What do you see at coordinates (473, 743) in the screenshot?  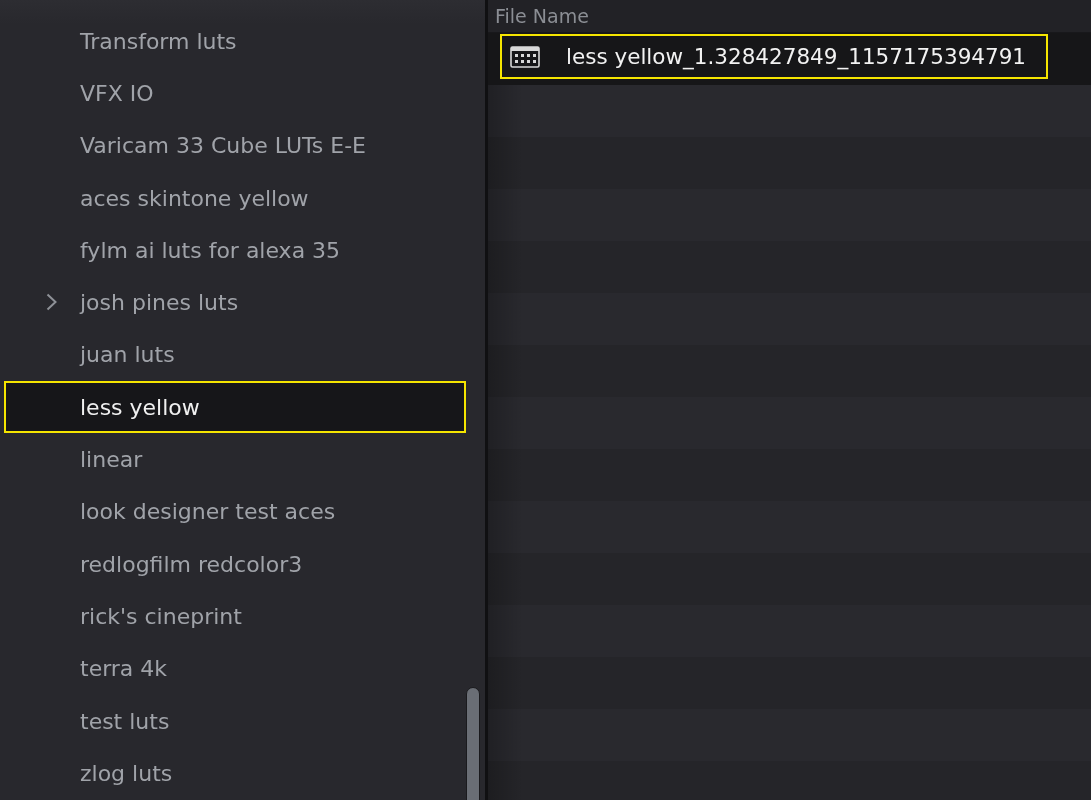 I see `scrollbar-thumb` at bounding box center [473, 743].